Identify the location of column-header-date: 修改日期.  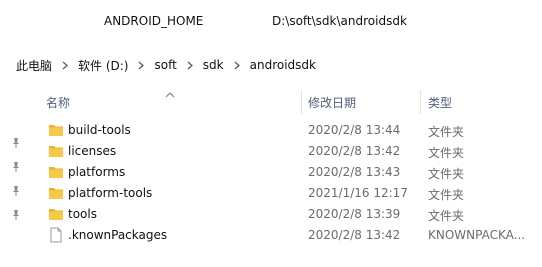
(332, 102).